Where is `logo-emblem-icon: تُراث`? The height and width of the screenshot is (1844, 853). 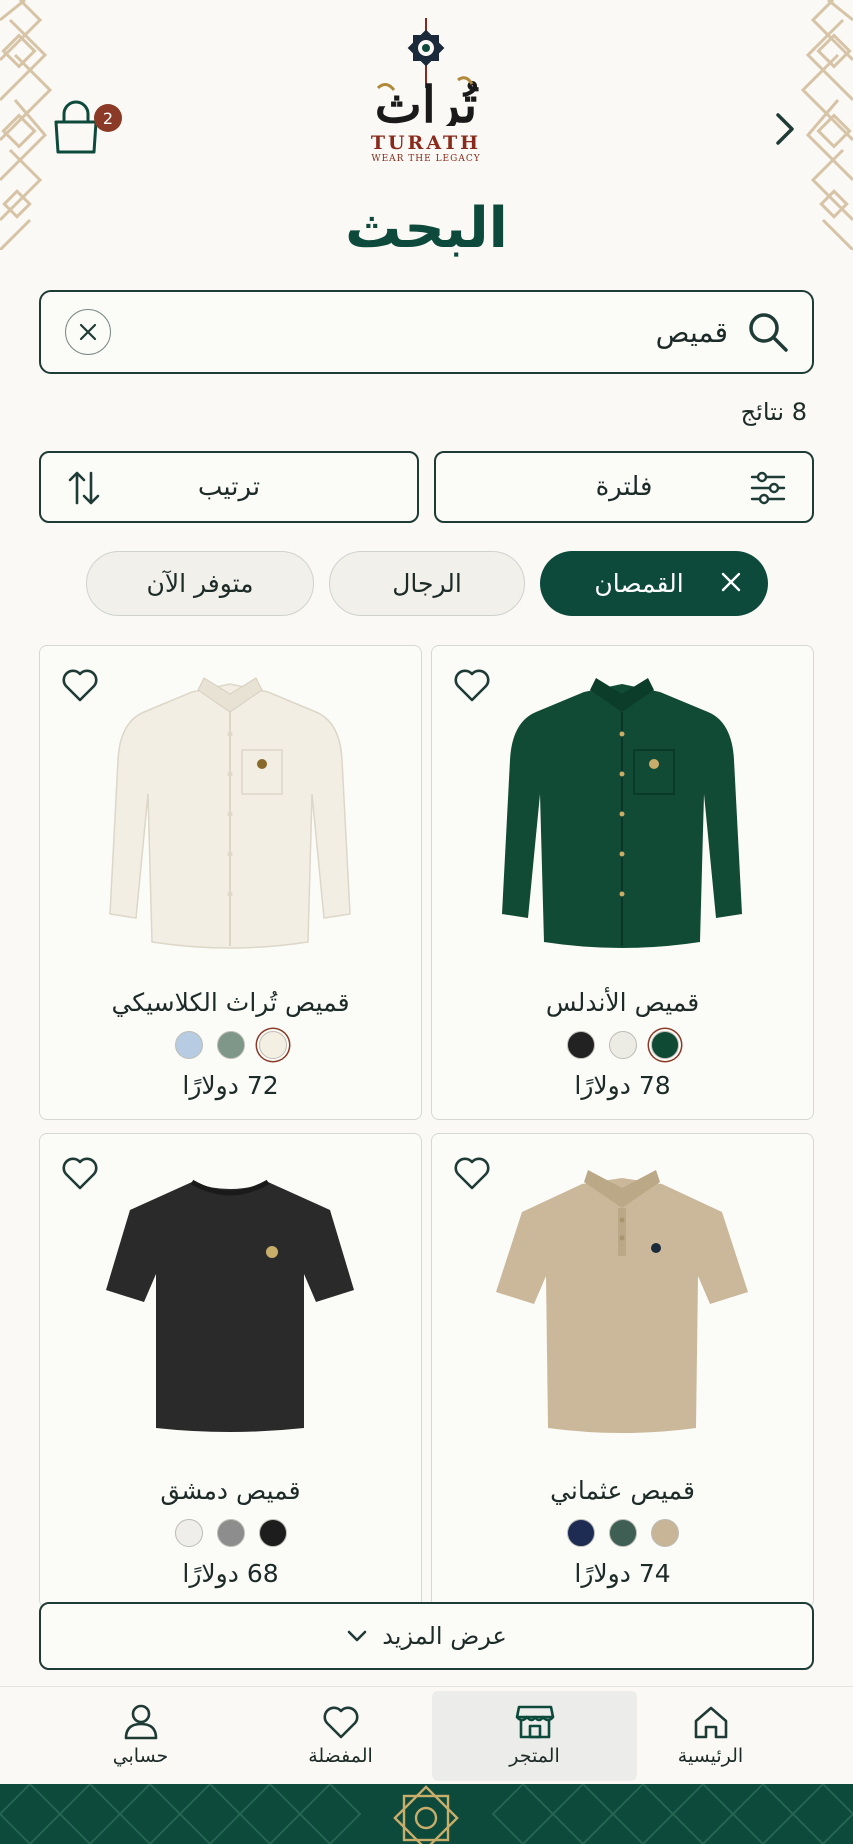
logo-emblem-icon: تُراث is located at coordinates (427, 76).